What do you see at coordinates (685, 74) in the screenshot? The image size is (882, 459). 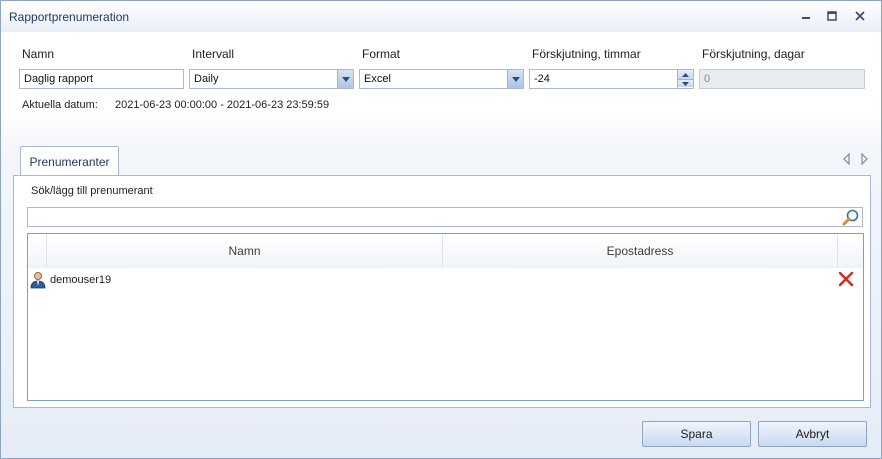 I see `spin-up-icon` at bounding box center [685, 74].